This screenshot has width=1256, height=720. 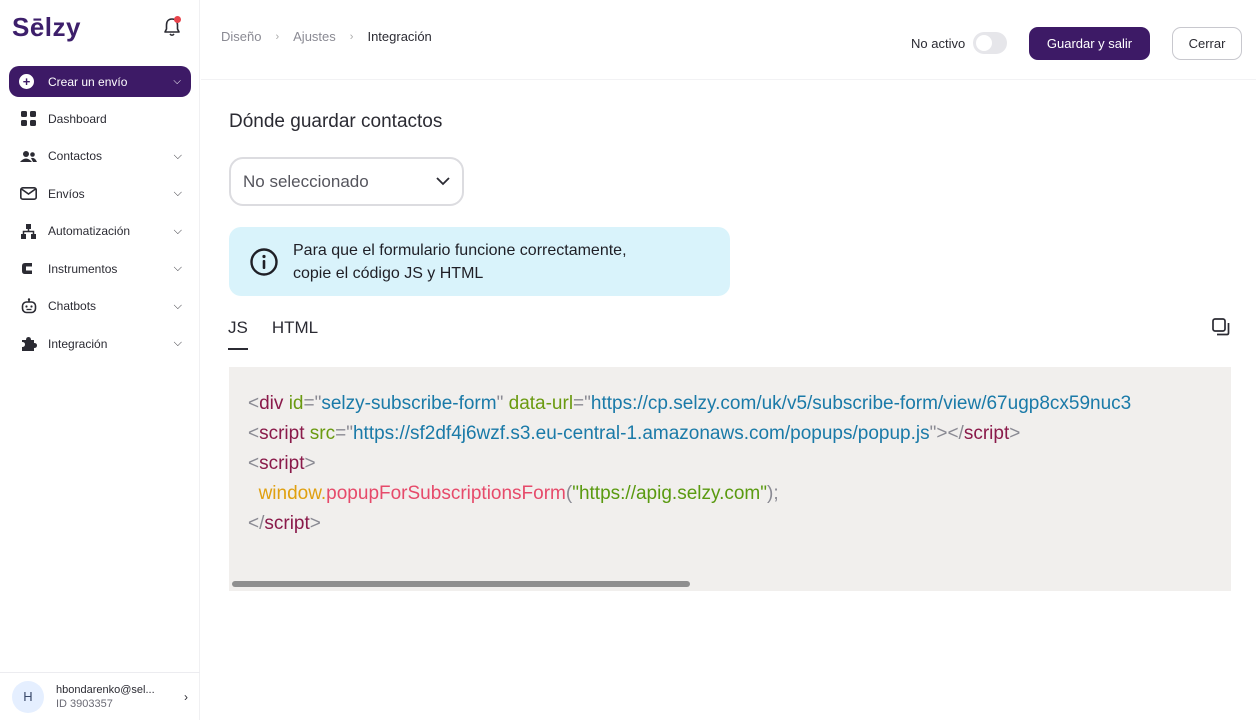 What do you see at coordinates (461, 584) in the screenshot?
I see `horizontal-scrollbar` at bounding box center [461, 584].